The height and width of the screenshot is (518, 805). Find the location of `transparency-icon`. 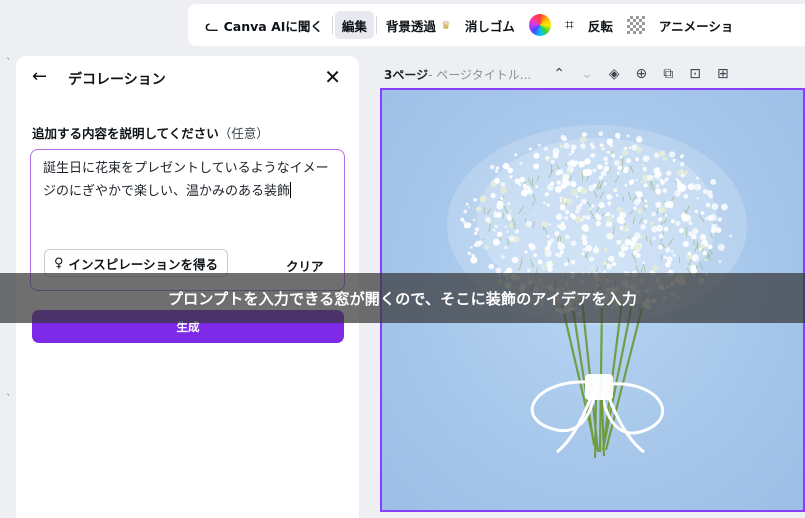

transparency-icon is located at coordinates (635, 25).